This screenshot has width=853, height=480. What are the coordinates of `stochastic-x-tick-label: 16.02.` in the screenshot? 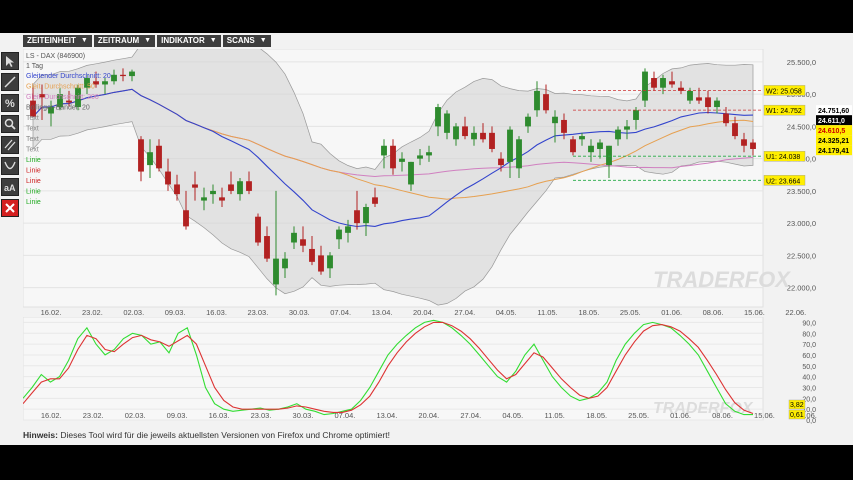 It's located at (51, 415).